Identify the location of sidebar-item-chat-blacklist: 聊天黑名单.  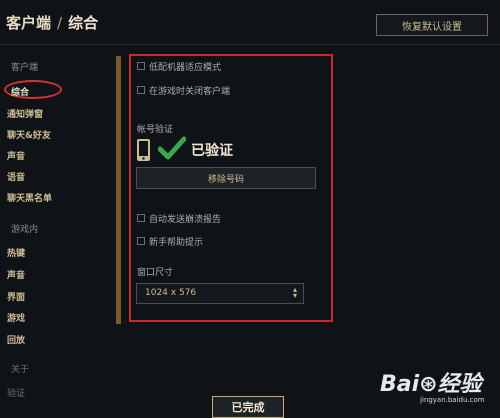
(29, 197).